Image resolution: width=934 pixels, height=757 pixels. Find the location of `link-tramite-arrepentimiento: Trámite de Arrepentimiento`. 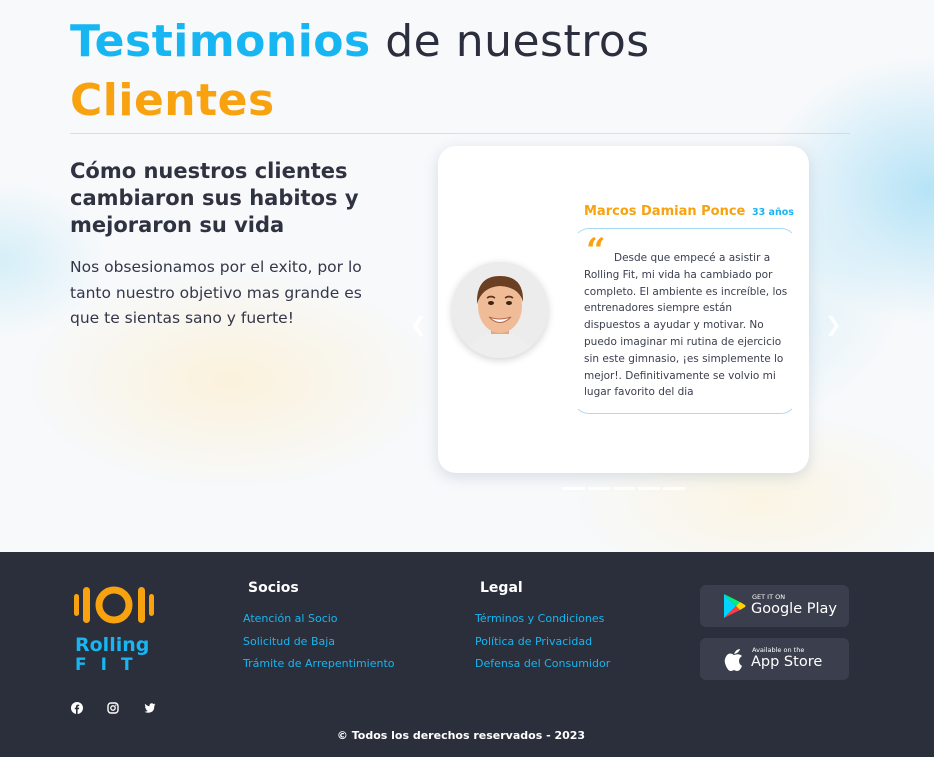

link-tramite-arrepentimiento: Trámite de Arrepentimiento is located at coordinates (319, 664).